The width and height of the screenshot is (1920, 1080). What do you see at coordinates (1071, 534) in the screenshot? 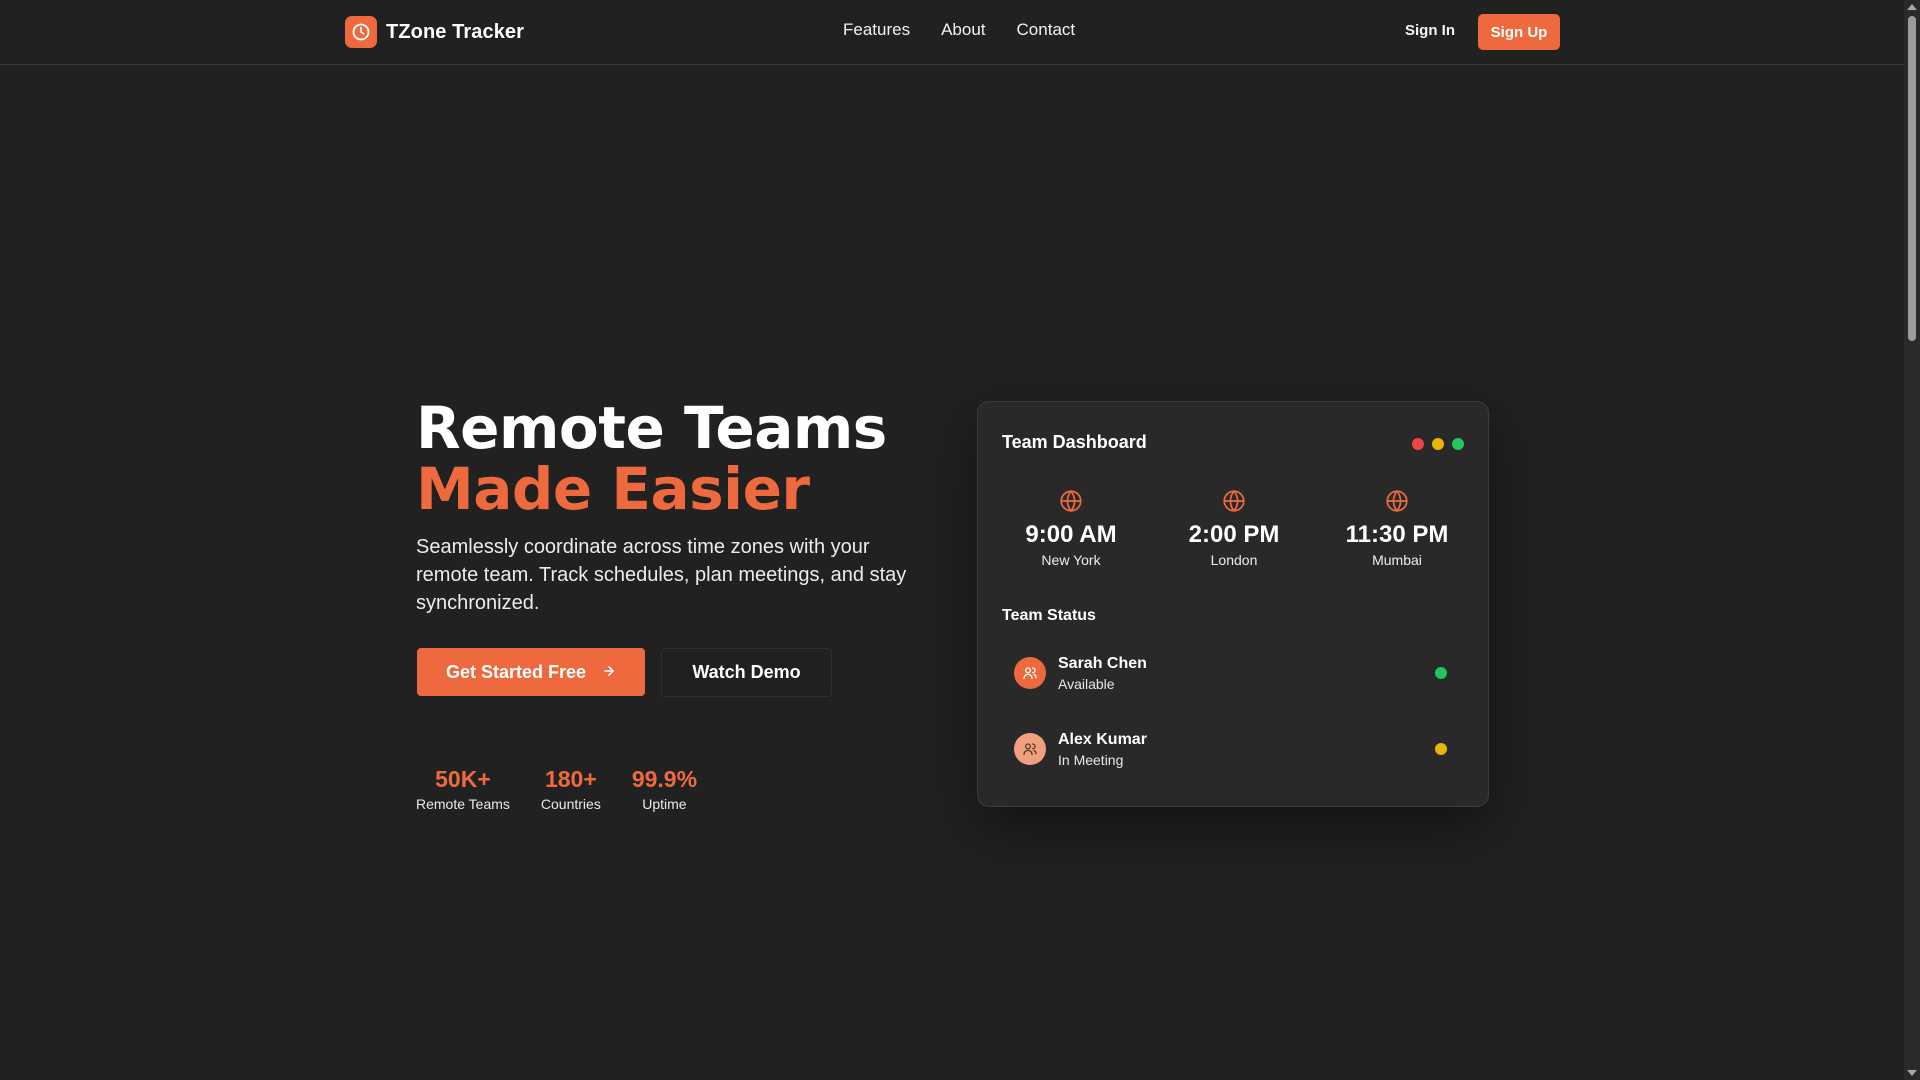
I see `clock-time: 9:00 AM` at bounding box center [1071, 534].